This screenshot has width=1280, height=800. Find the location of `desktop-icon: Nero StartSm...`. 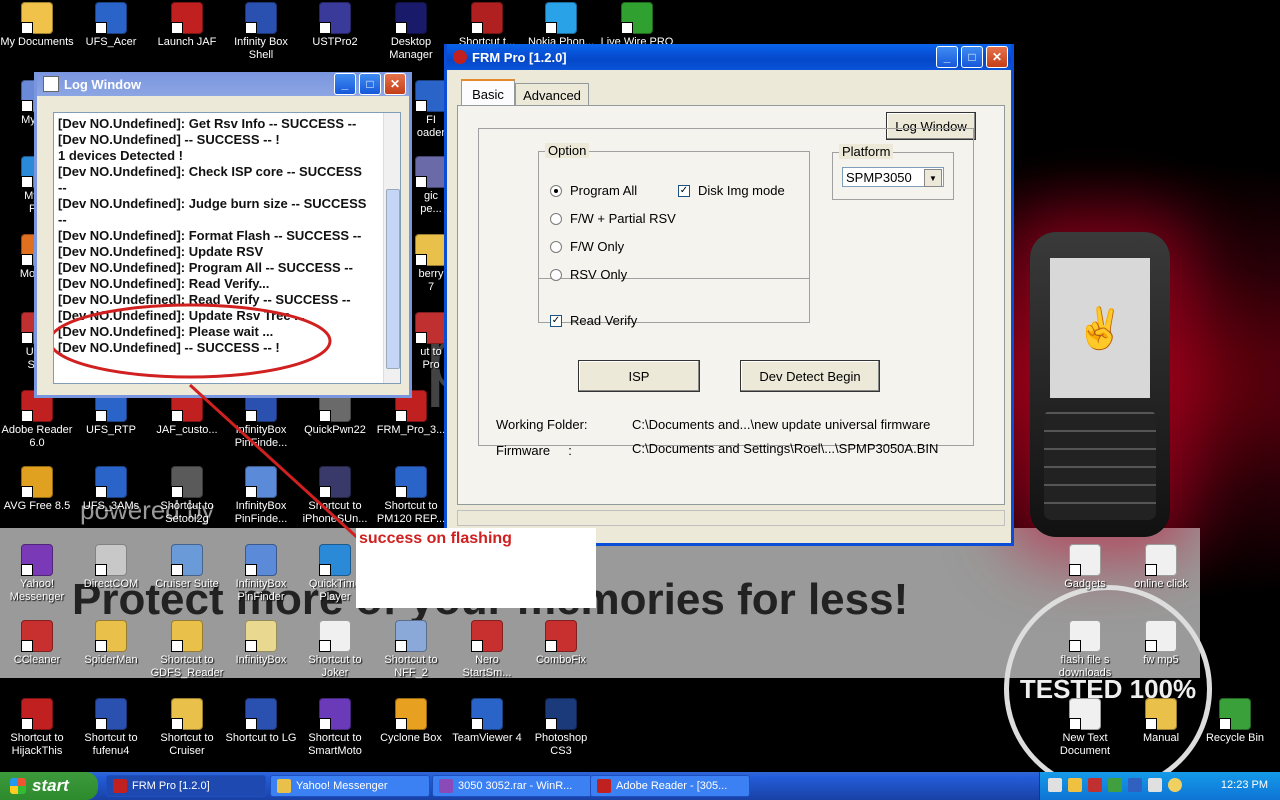

desktop-icon: Nero StartSm... is located at coordinates (487, 650).